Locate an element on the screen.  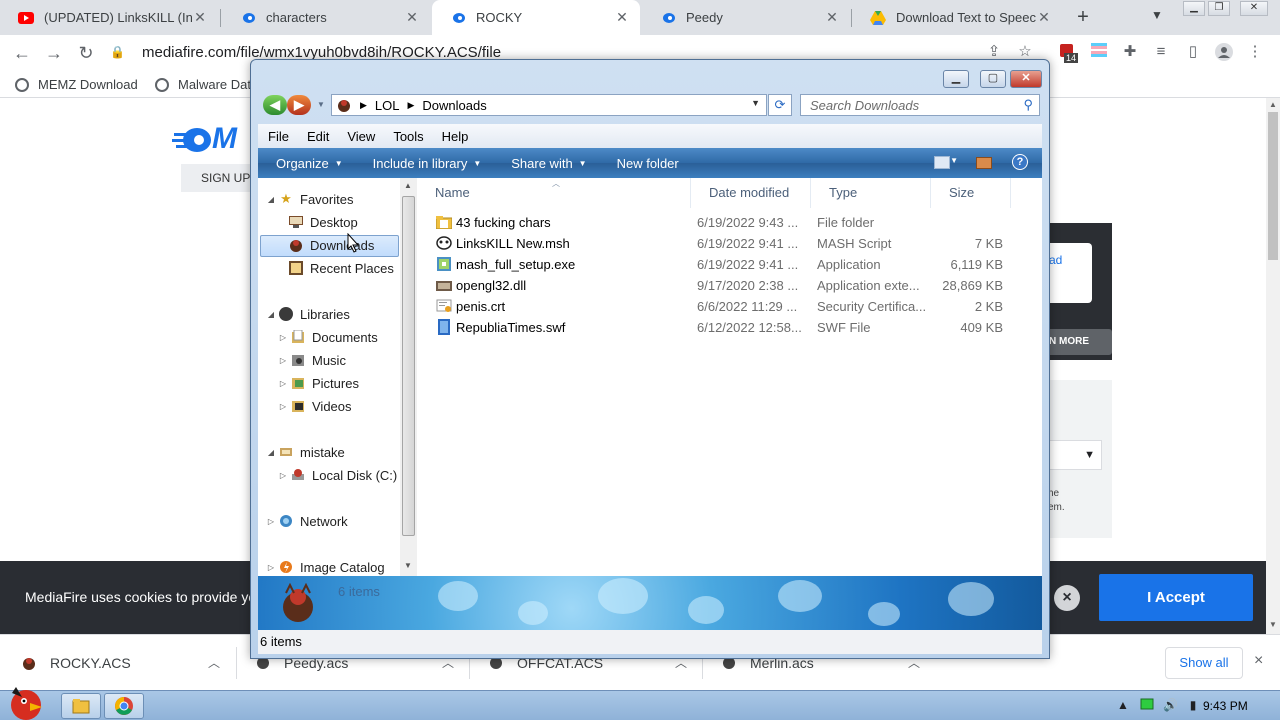
clock: 9:43 PM is located at coordinates (1225, 706).